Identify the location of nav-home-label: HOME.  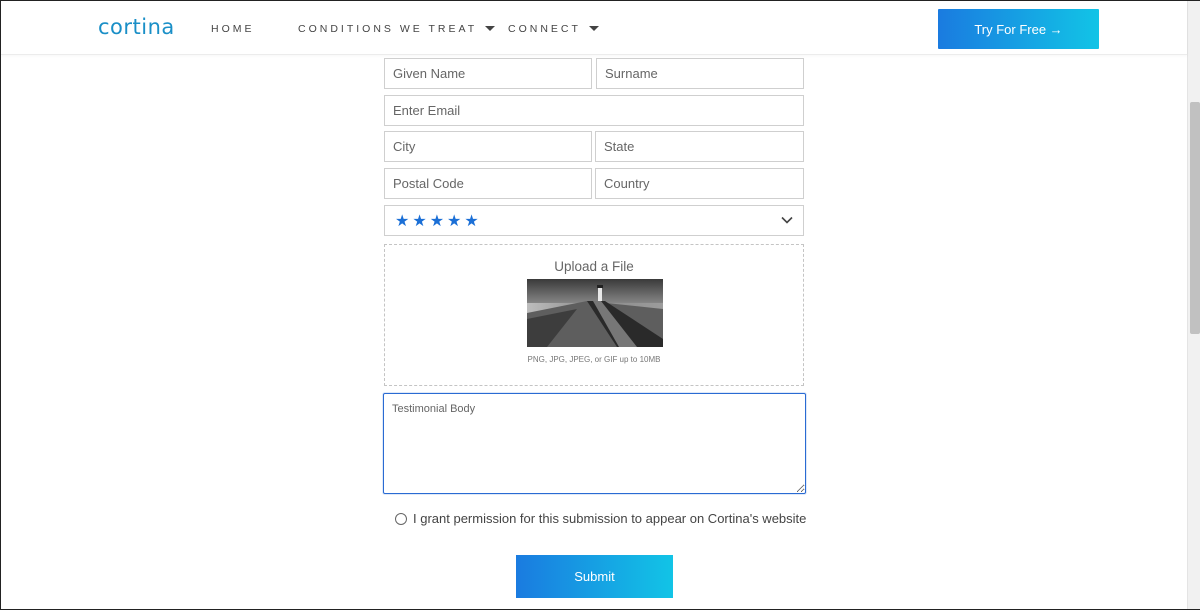
(233, 29).